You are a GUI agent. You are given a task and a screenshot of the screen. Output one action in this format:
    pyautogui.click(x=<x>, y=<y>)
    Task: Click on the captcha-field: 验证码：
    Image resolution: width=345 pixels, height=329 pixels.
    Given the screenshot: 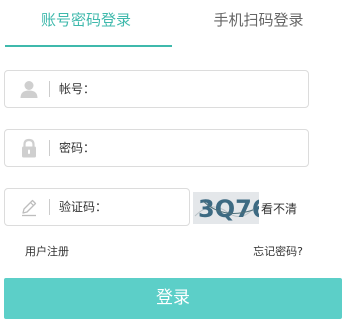 What is the action you would take?
    pyautogui.click(x=97, y=207)
    